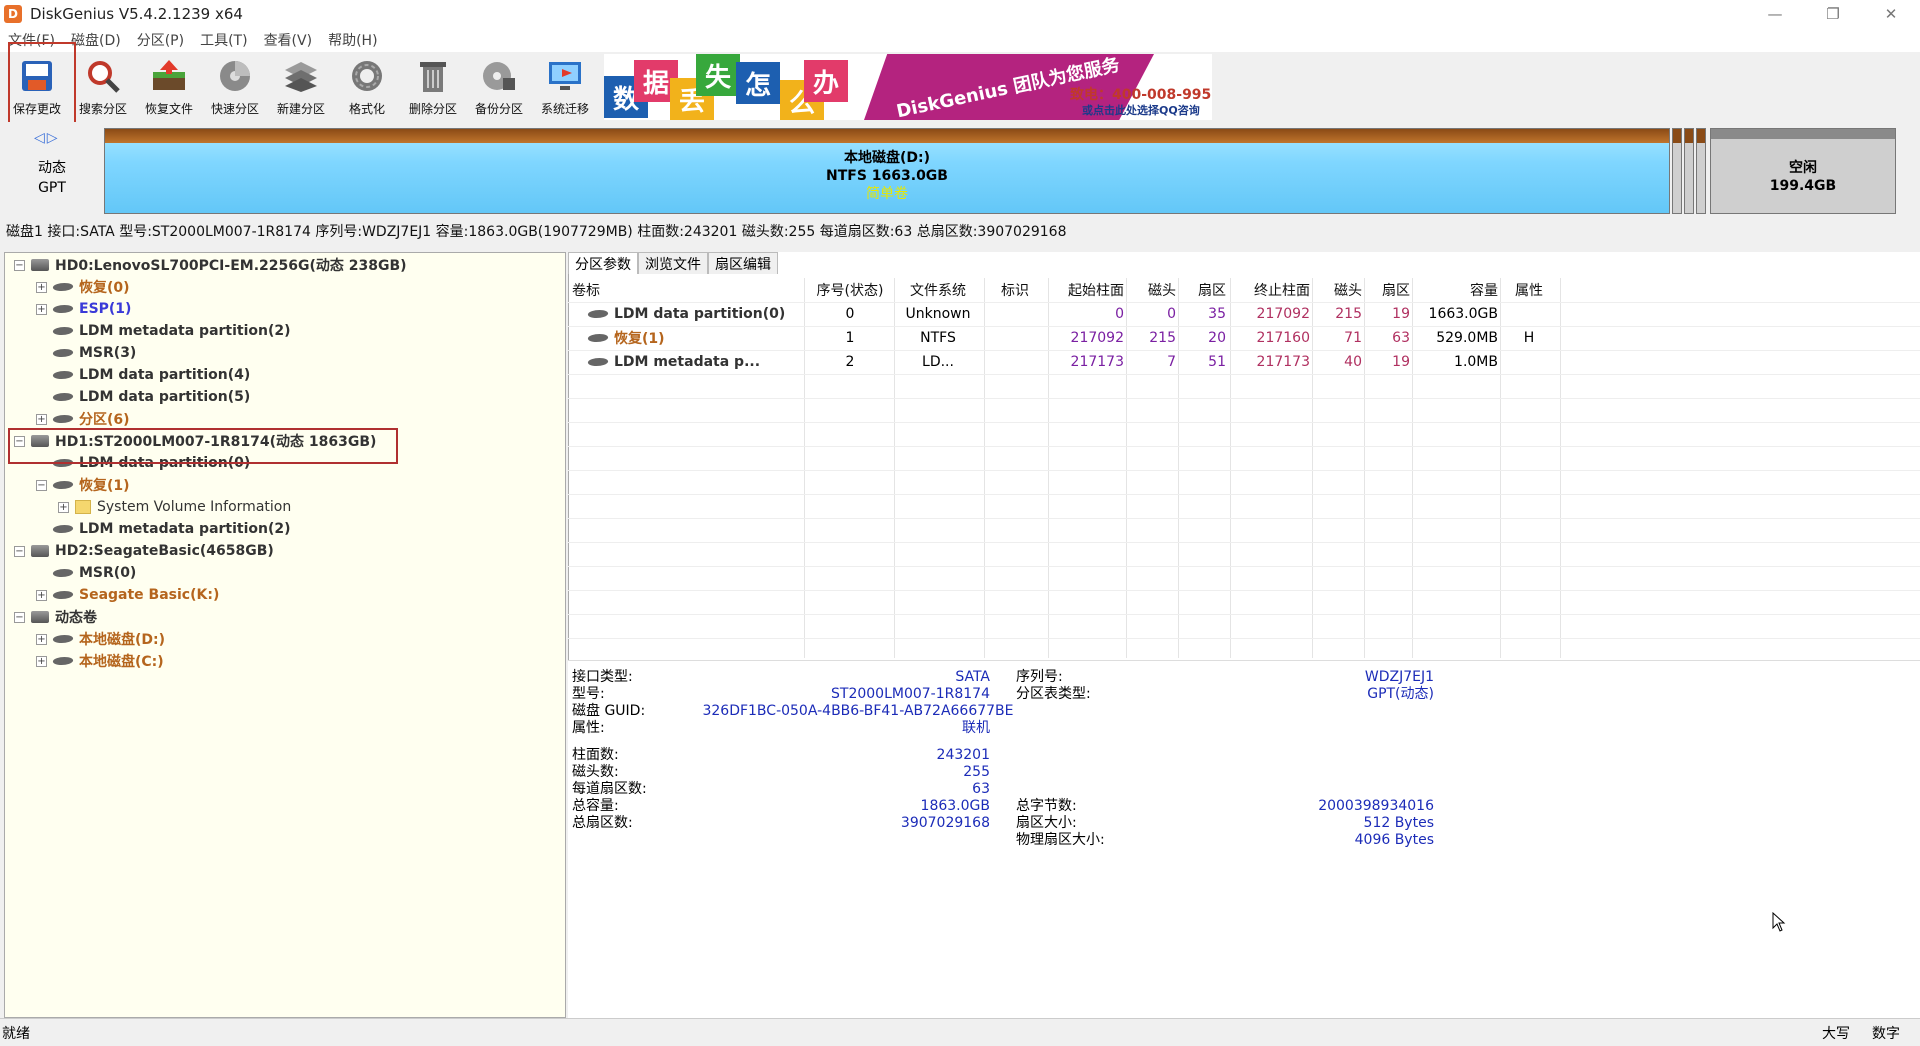 Image resolution: width=1920 pixels, height=1046 pixels. I want to click on menu-view: 查看(V), so click(288, 40).